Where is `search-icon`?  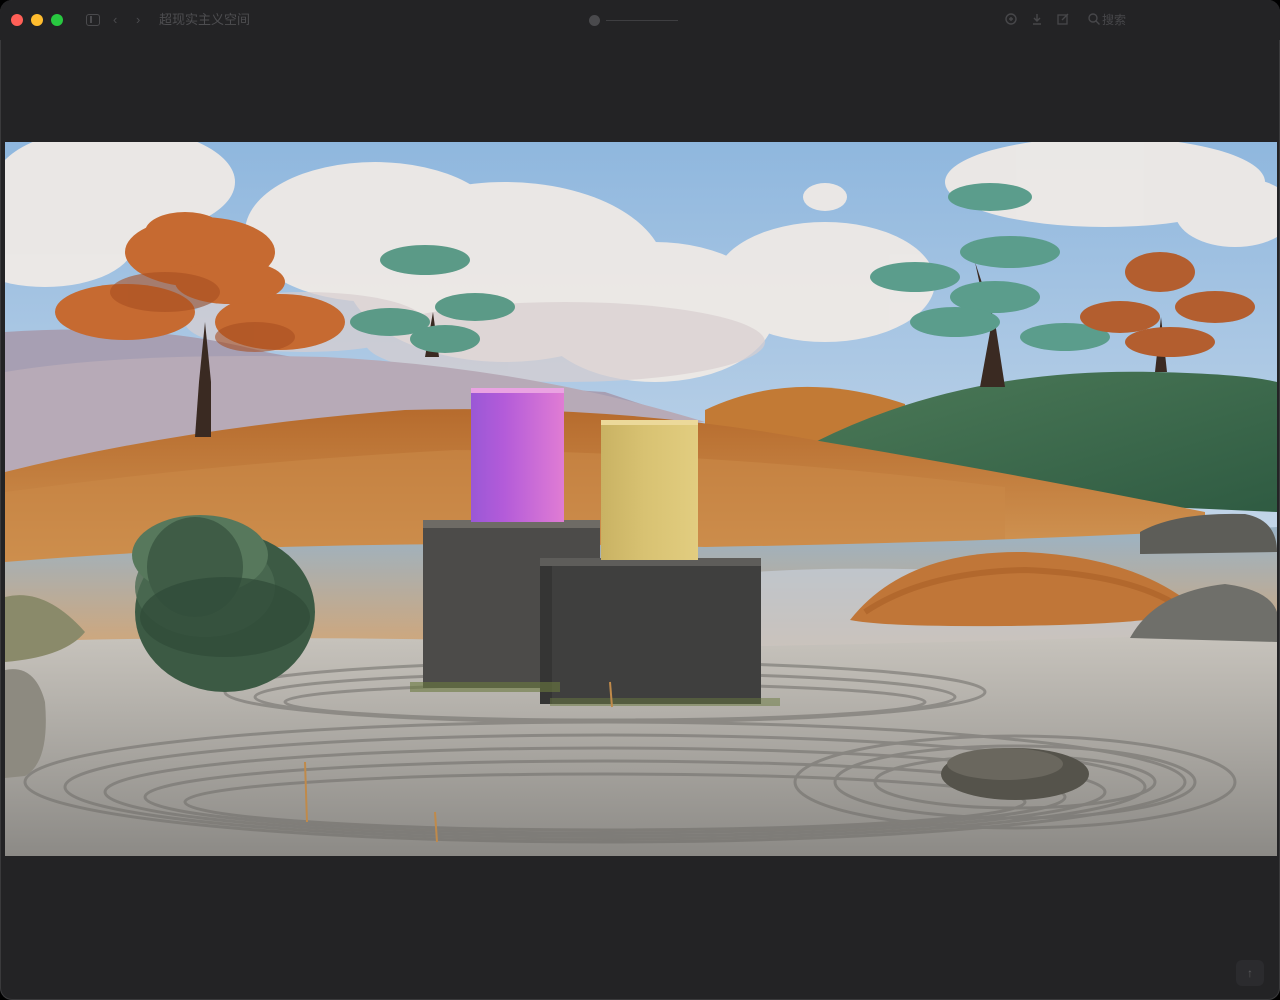
search-icon is located at coordinates (1094, 19).